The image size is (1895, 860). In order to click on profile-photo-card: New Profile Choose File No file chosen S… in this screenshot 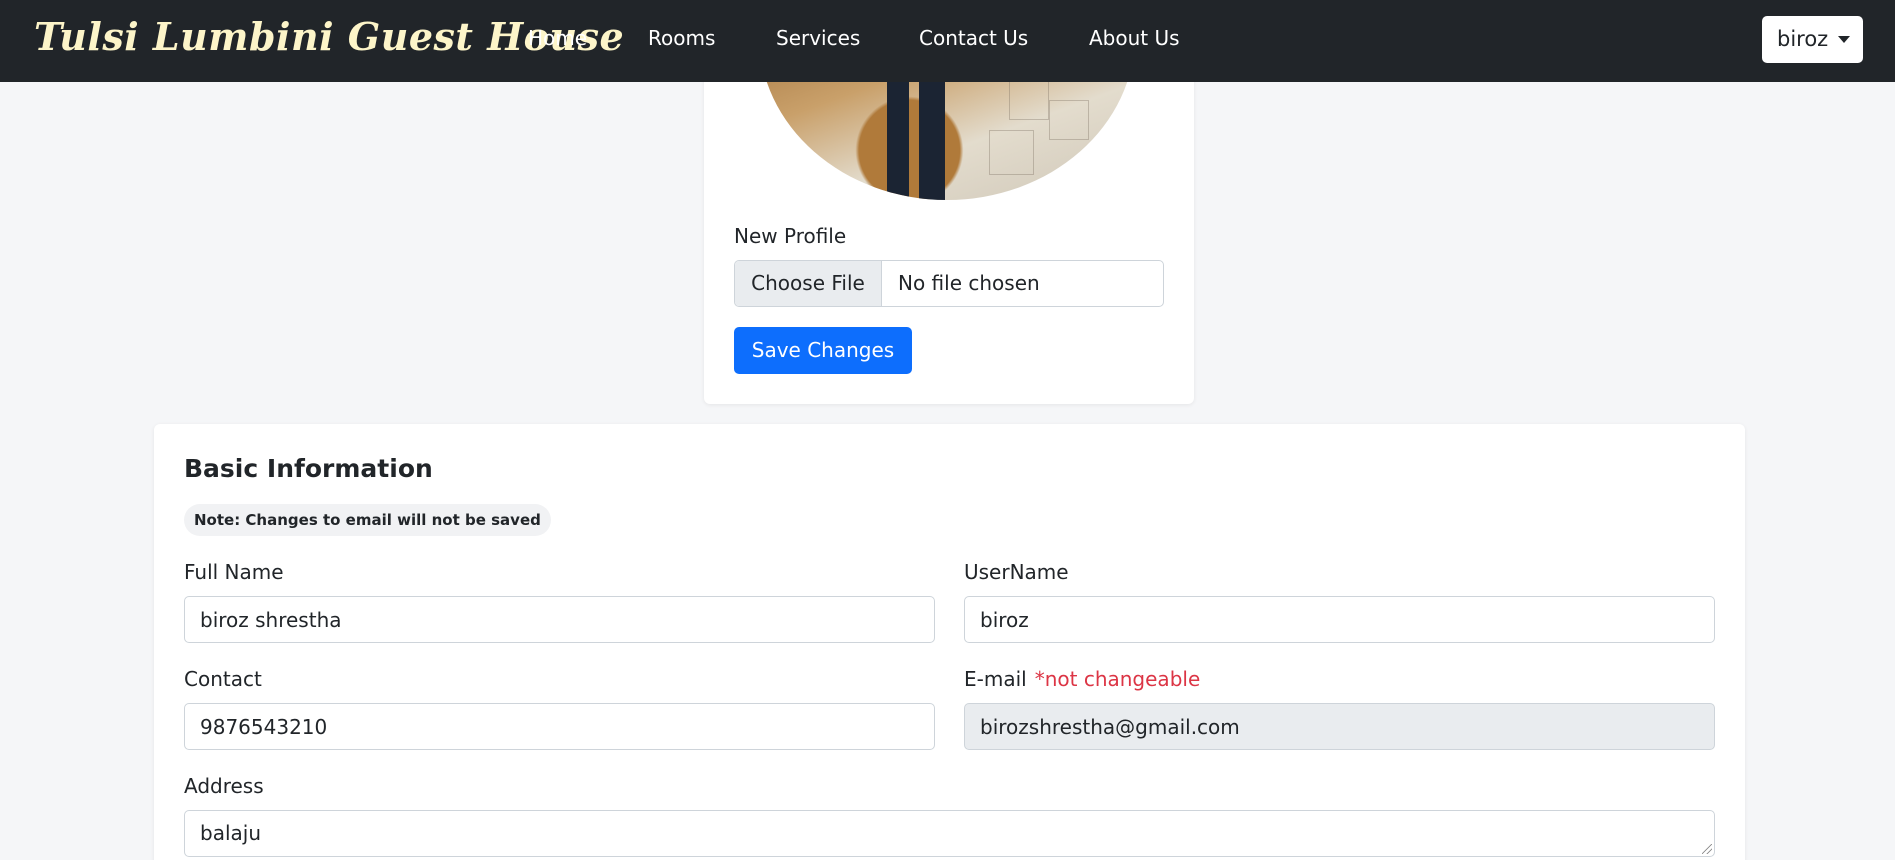, I will do `click(949, 202)`.